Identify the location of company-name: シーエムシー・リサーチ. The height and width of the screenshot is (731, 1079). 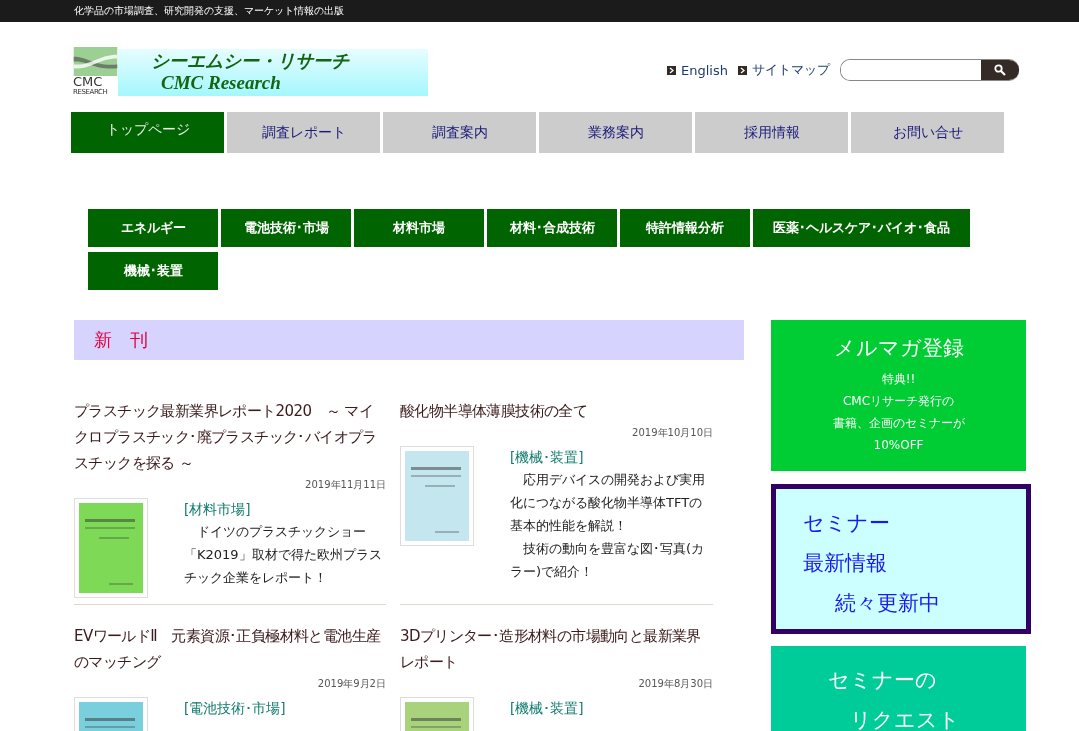
(251, 61).